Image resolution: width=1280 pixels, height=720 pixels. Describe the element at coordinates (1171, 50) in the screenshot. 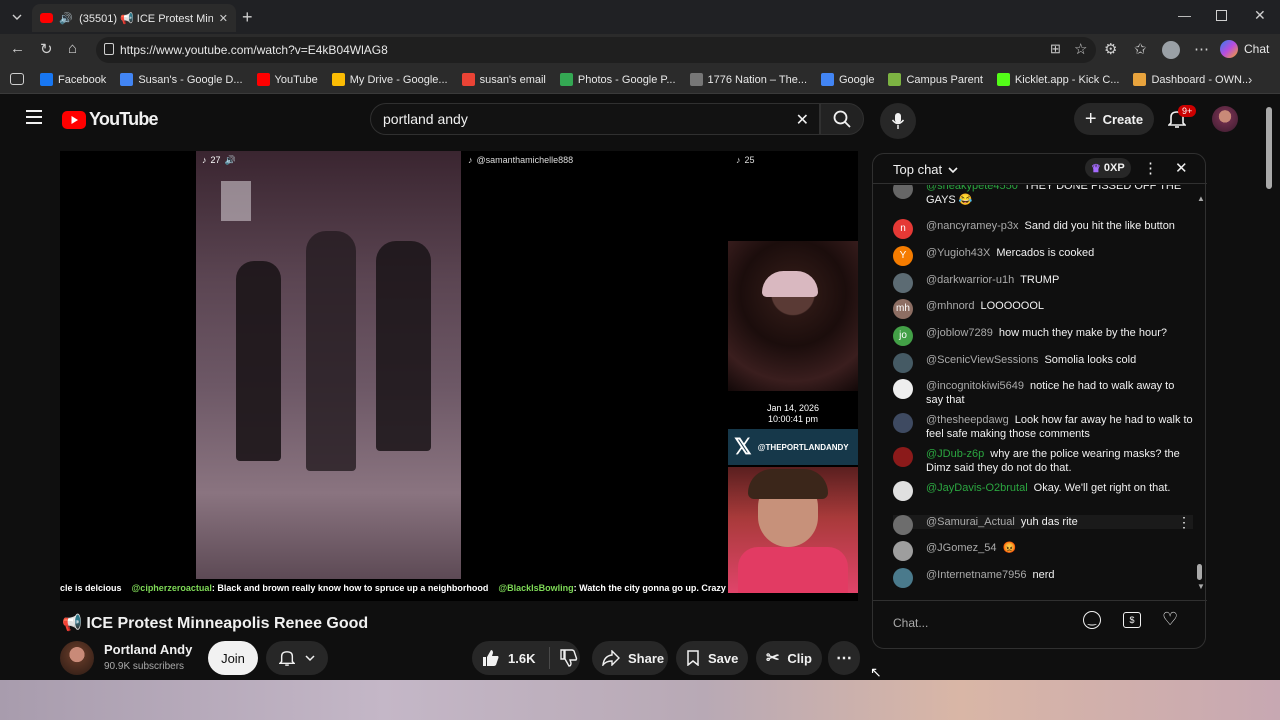

I see `profile-avatar` at that location.